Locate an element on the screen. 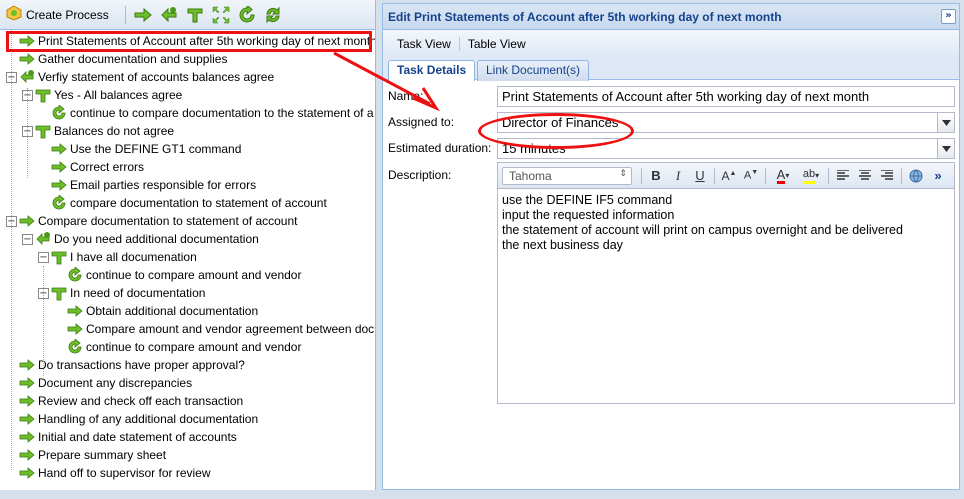 Image resolution: width=964 pixels, height=499 pixels. increase-font-button: A▲ is located at coordinates (729, 176).